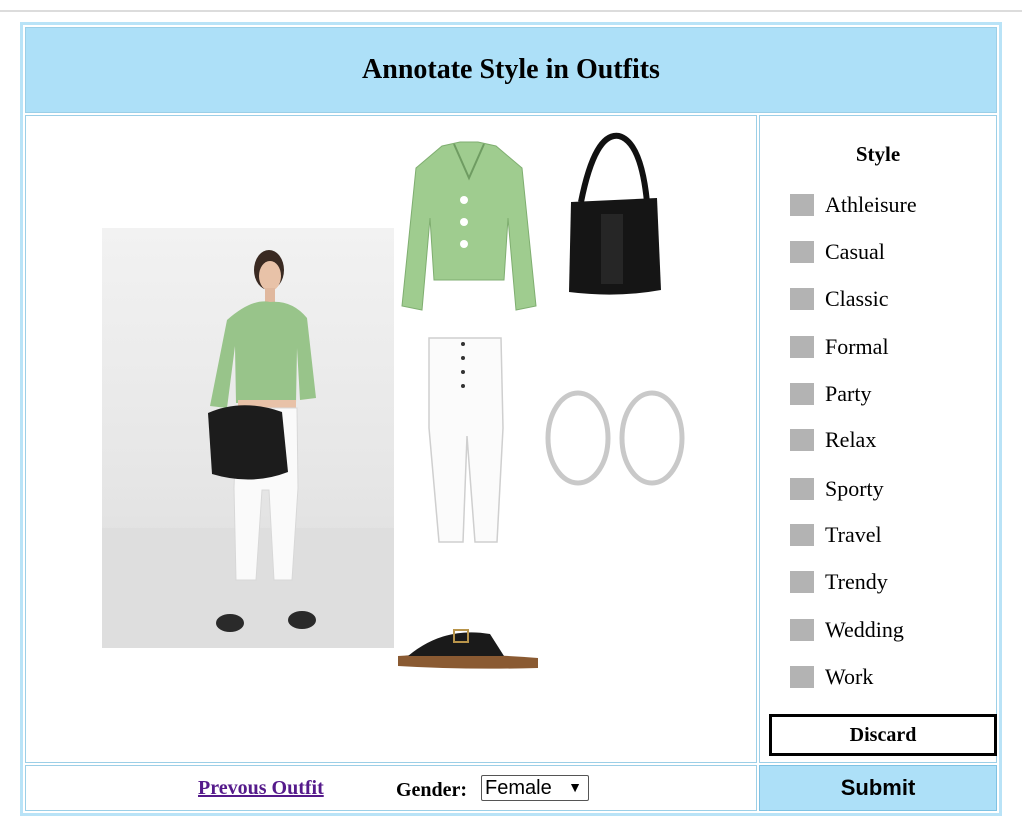  I want to click on style-option-casual: Casual, so click(837, 252).